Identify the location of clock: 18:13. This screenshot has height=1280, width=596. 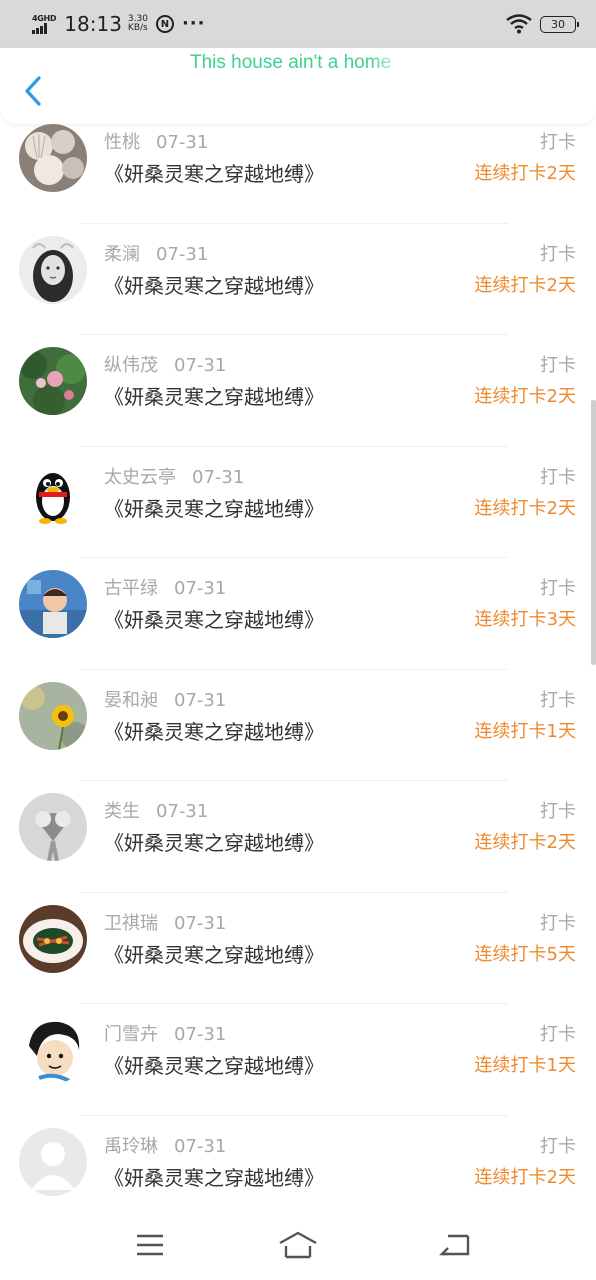
(93, 24).